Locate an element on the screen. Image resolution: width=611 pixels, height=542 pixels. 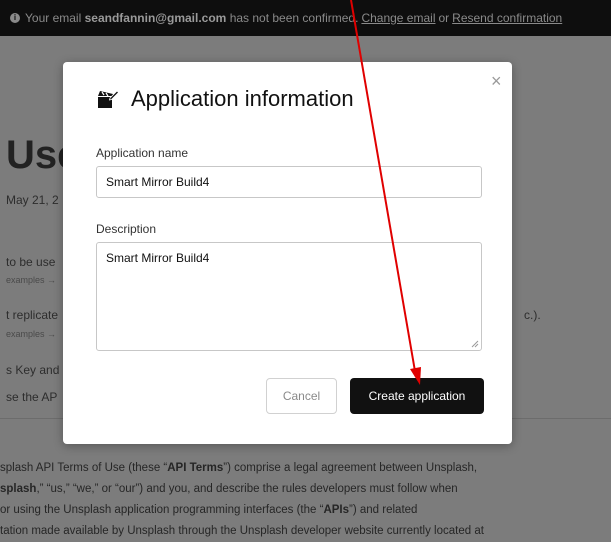
banner-or: or is located at coordinates (444, 18).